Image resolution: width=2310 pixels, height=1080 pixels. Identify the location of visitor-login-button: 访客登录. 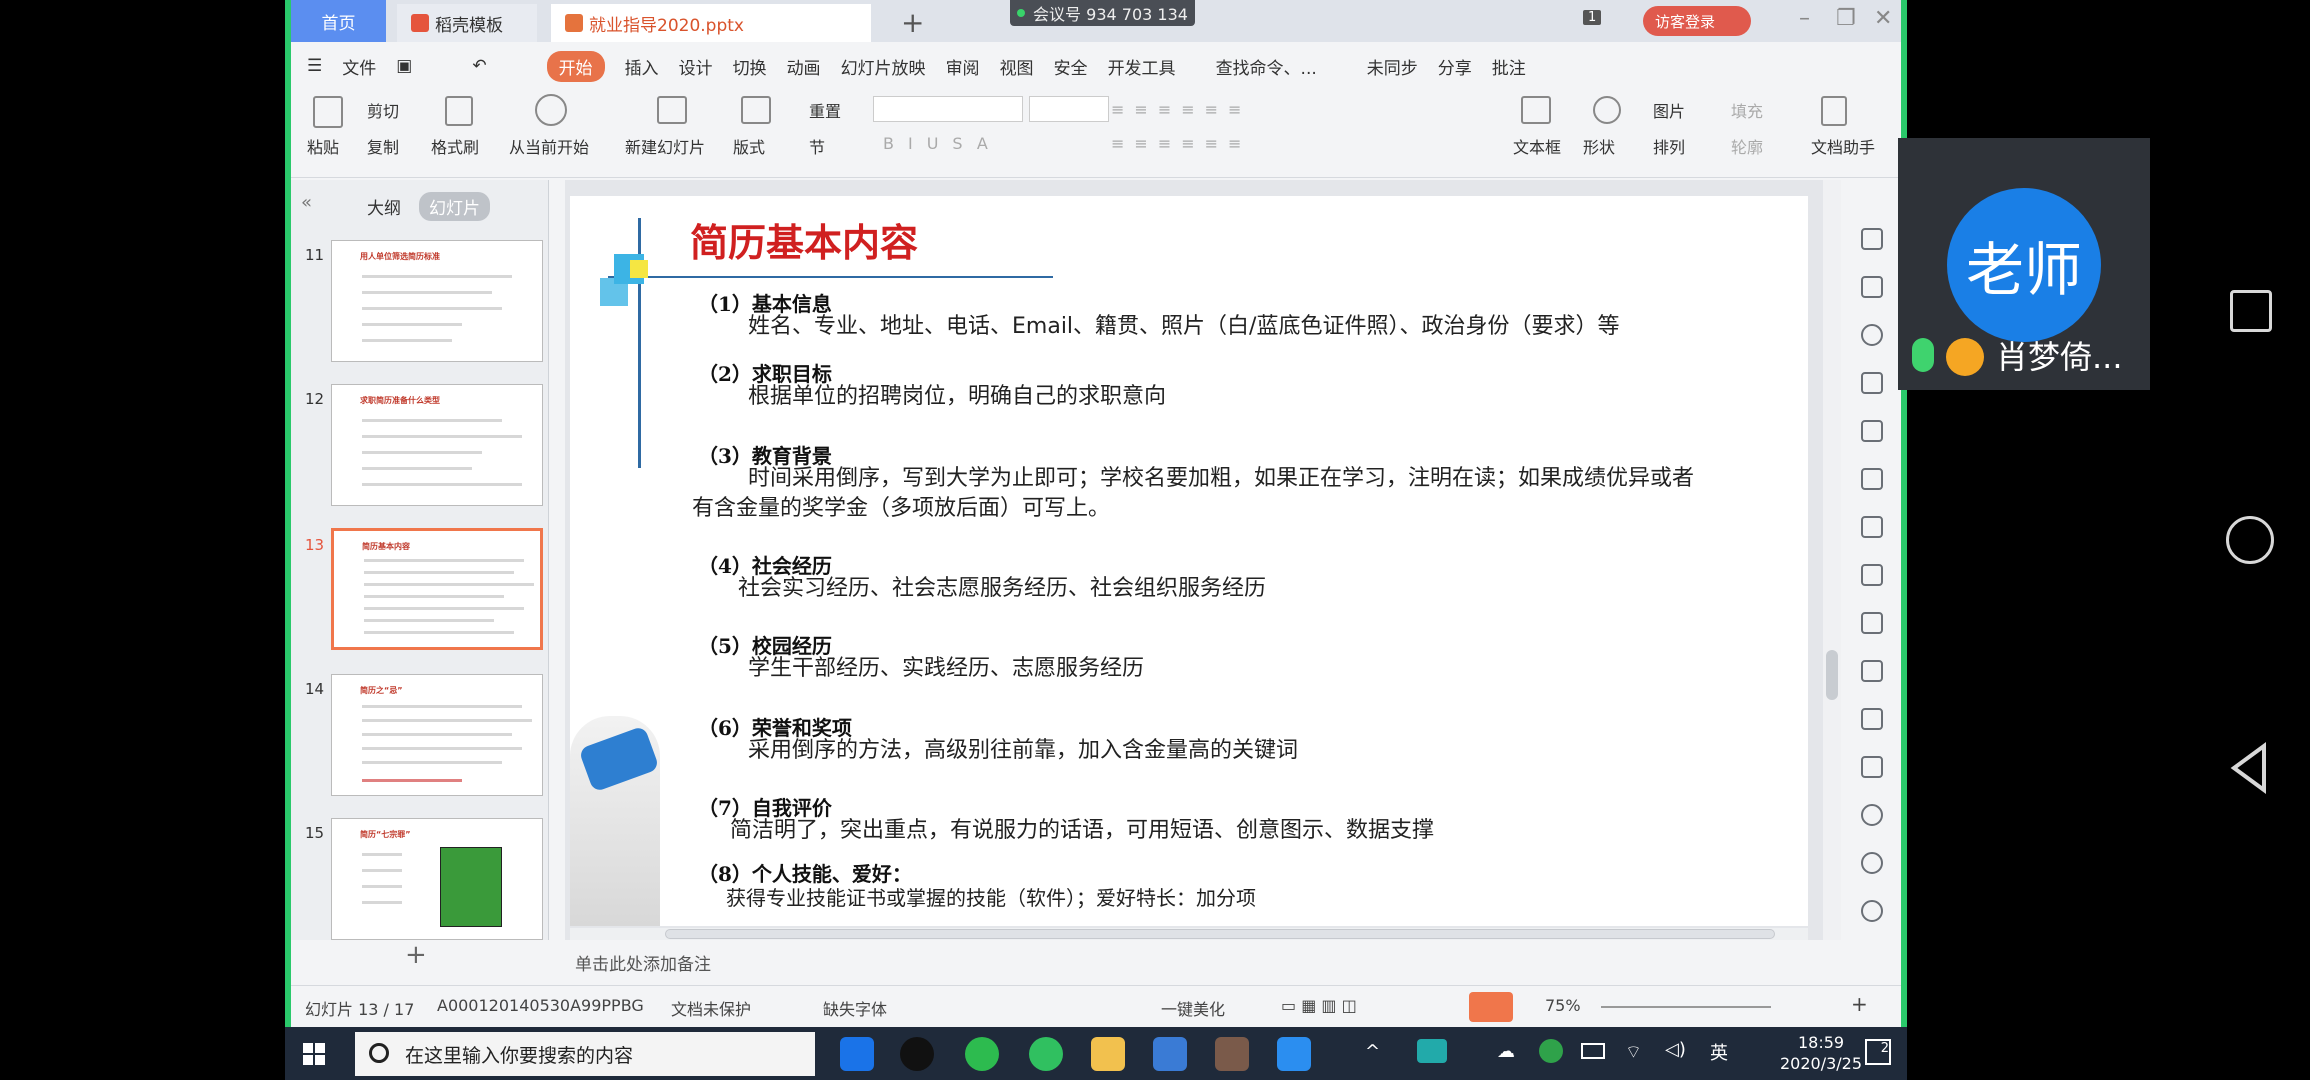
(1697, 21).